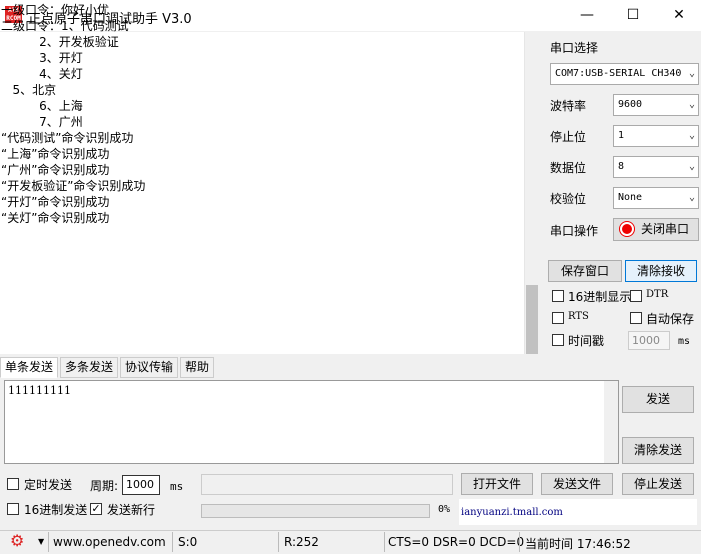 Image resolution: width=701 pixels, height=554 pixels. What do you see at coordinates (574, 231) in the screenshot?
I see `port-operation-label: 串口操作` at bounding box center [574, 231].